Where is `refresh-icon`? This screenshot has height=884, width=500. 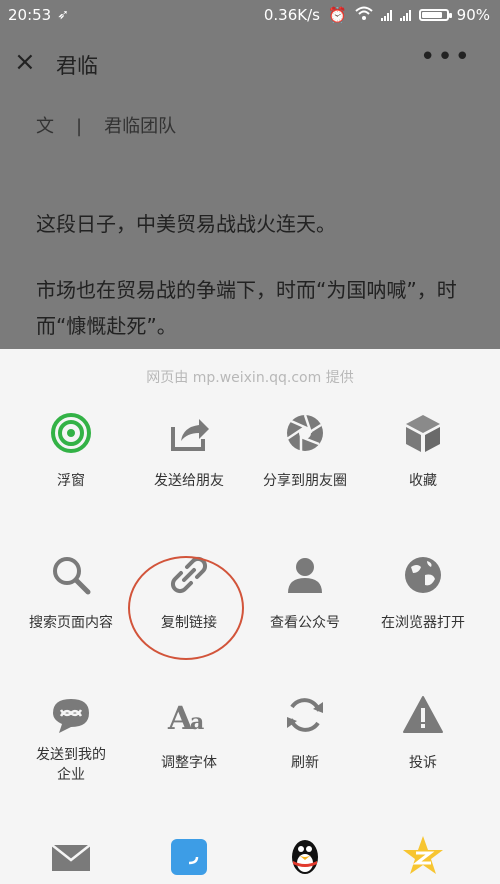
refresh-icon is located at coordinates (305, 715).